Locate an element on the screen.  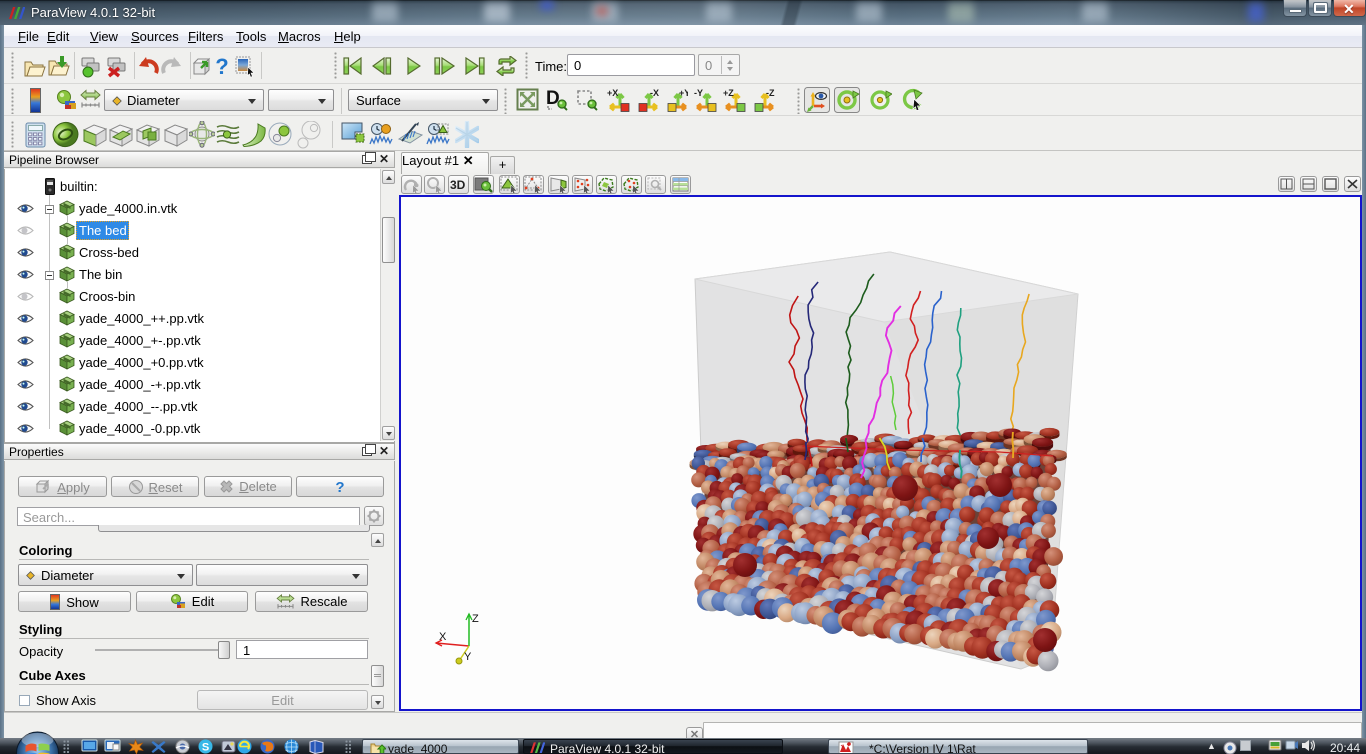
svg-text: X is located at coordinates (443, 637).